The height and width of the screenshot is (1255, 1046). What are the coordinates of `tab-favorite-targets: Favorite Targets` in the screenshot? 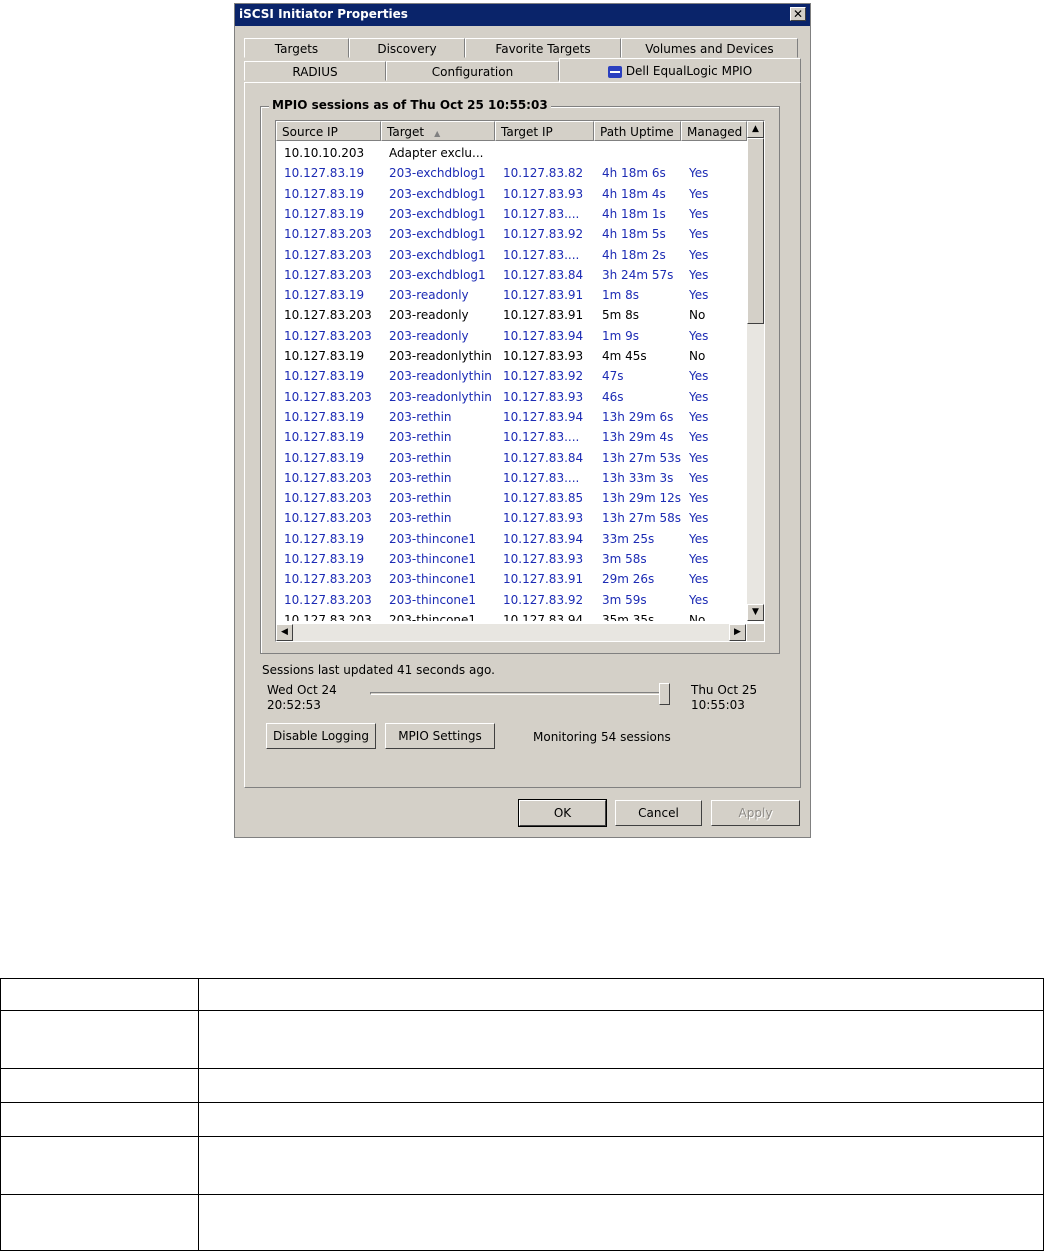 It's located at (543, 48).